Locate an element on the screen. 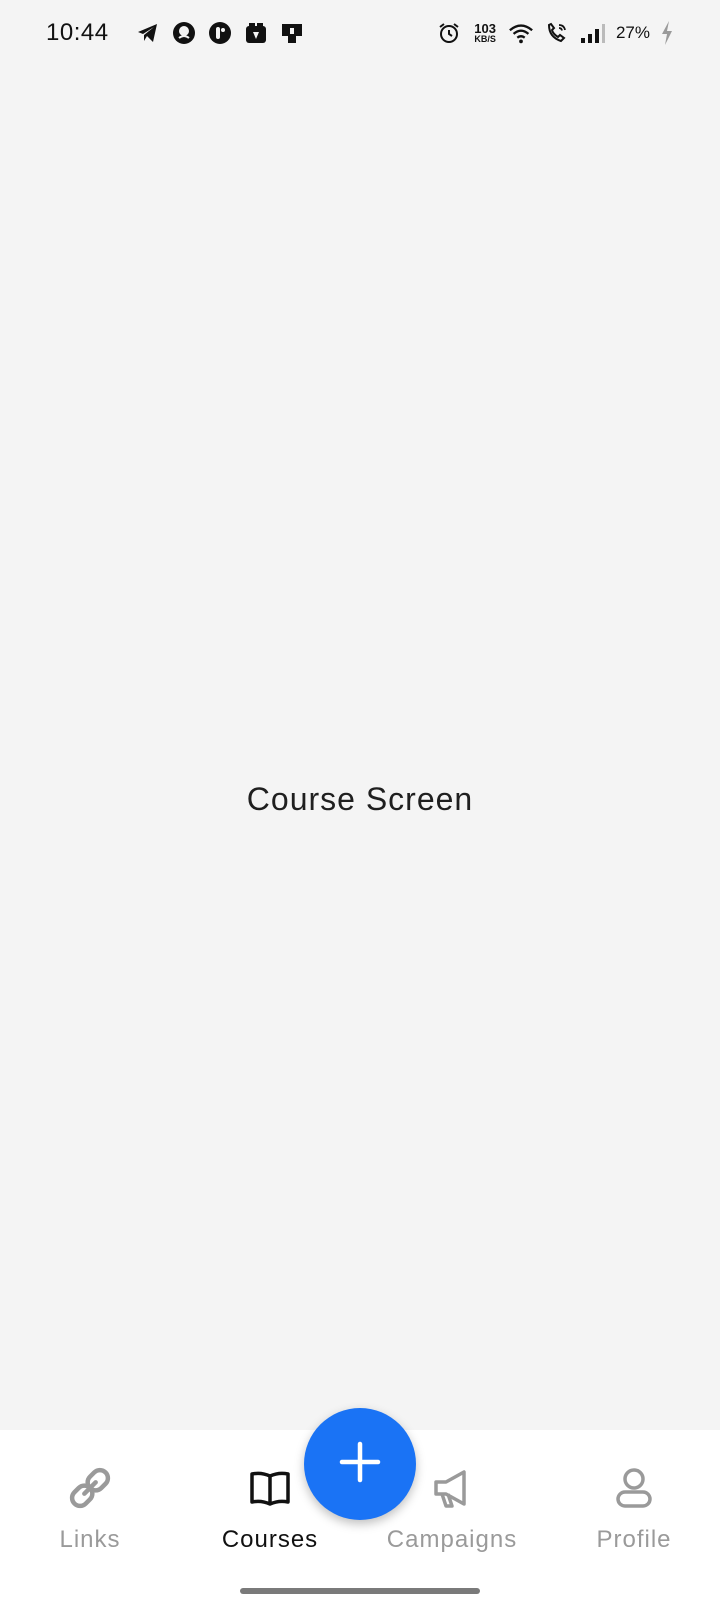 The height and width of the screenshot is (1600, 720). nav-item-links: Links is located at coordinates (90, 1500).